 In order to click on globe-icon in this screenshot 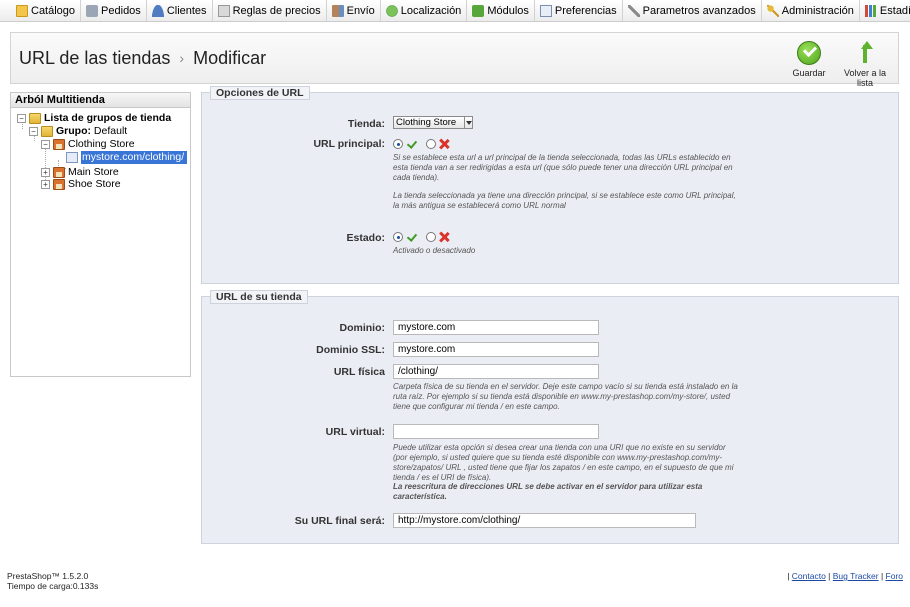, I will do `click(391, 10)`.